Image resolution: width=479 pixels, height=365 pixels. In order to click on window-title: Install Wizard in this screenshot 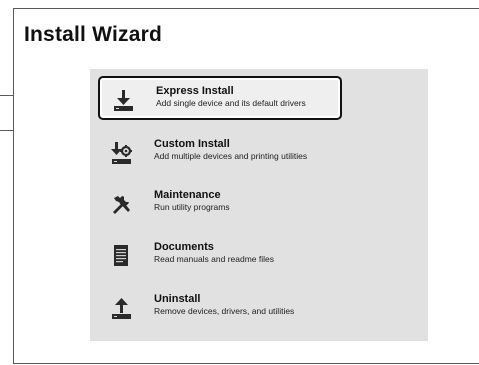, I will do `click(93, 34)`.